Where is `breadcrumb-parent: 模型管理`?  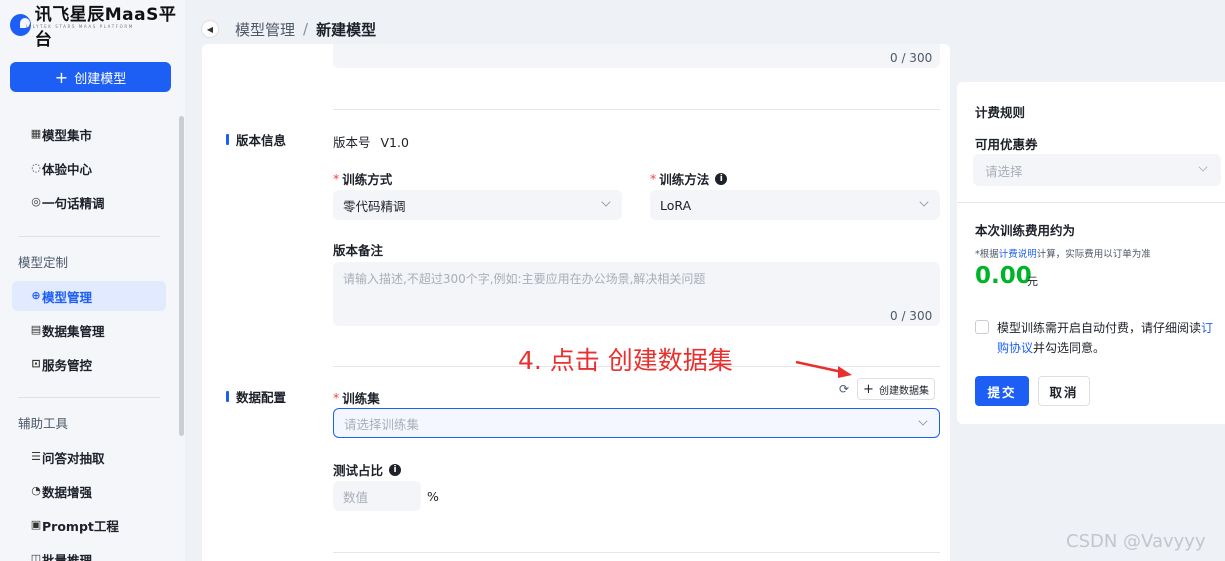
breadcrumb-parent: 模型管理 is located at coordinates (265, 29).